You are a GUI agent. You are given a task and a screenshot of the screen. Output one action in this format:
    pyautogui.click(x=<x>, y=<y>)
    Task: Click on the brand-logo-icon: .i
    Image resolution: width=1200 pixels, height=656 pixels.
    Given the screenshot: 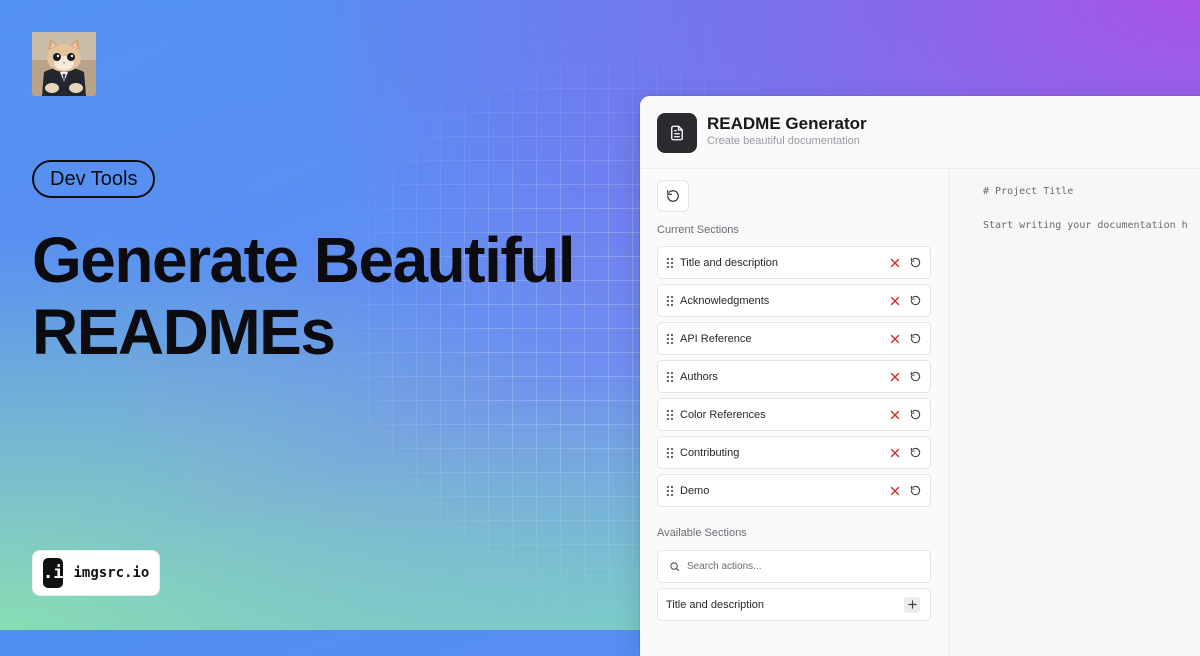 What is the action you would take?
    pyautogui.click(x=53, y=573)
    